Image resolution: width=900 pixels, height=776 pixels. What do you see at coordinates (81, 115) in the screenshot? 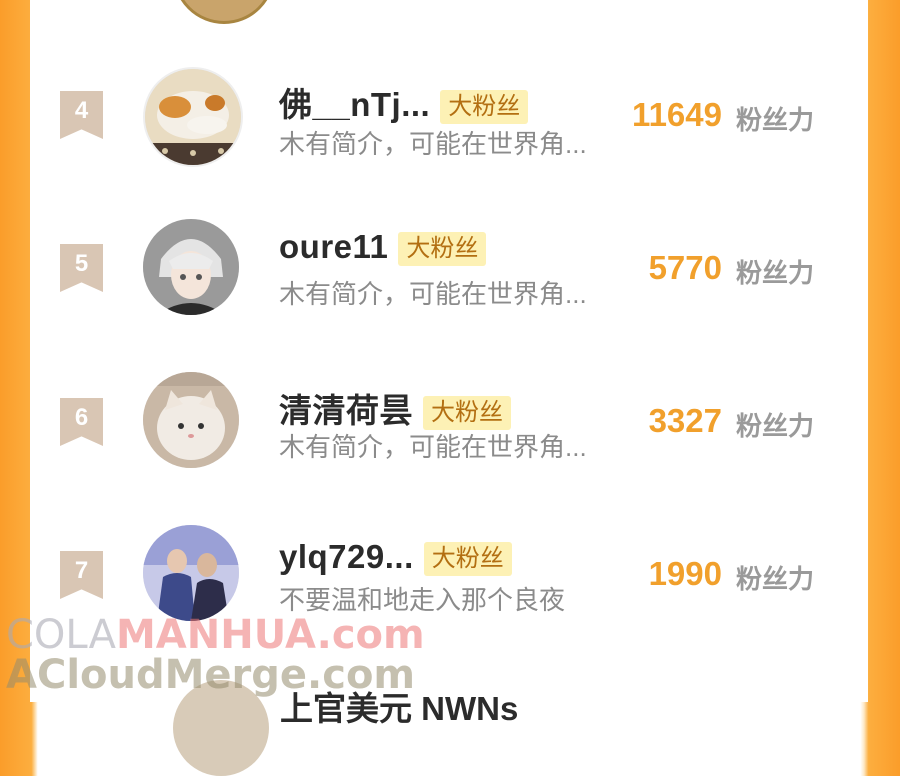
I see `rank-badge: 4` at bounding box center [81, 115].